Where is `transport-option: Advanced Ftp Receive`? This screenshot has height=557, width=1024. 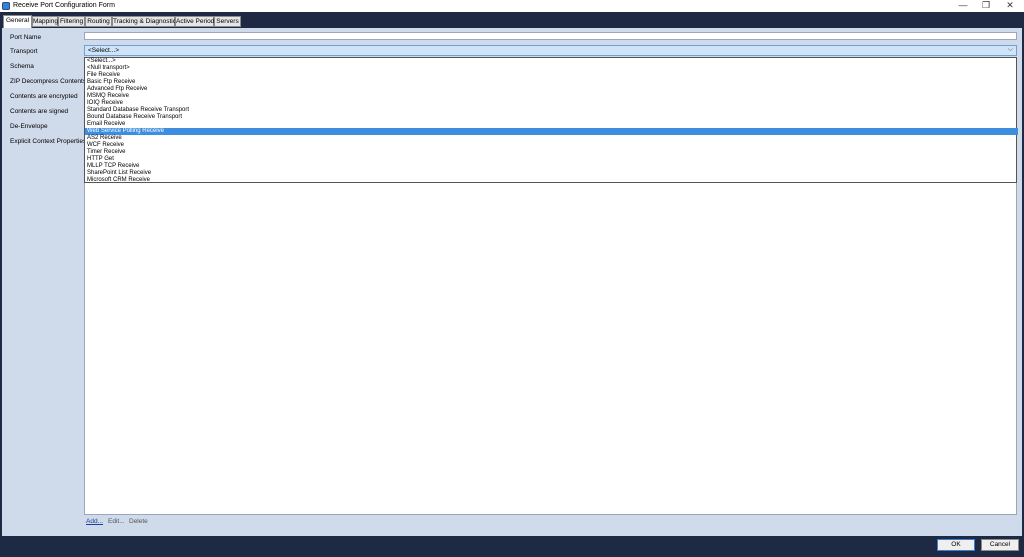
transport-option: Advanced Ftp Receive is located at coordinates (551, 89).